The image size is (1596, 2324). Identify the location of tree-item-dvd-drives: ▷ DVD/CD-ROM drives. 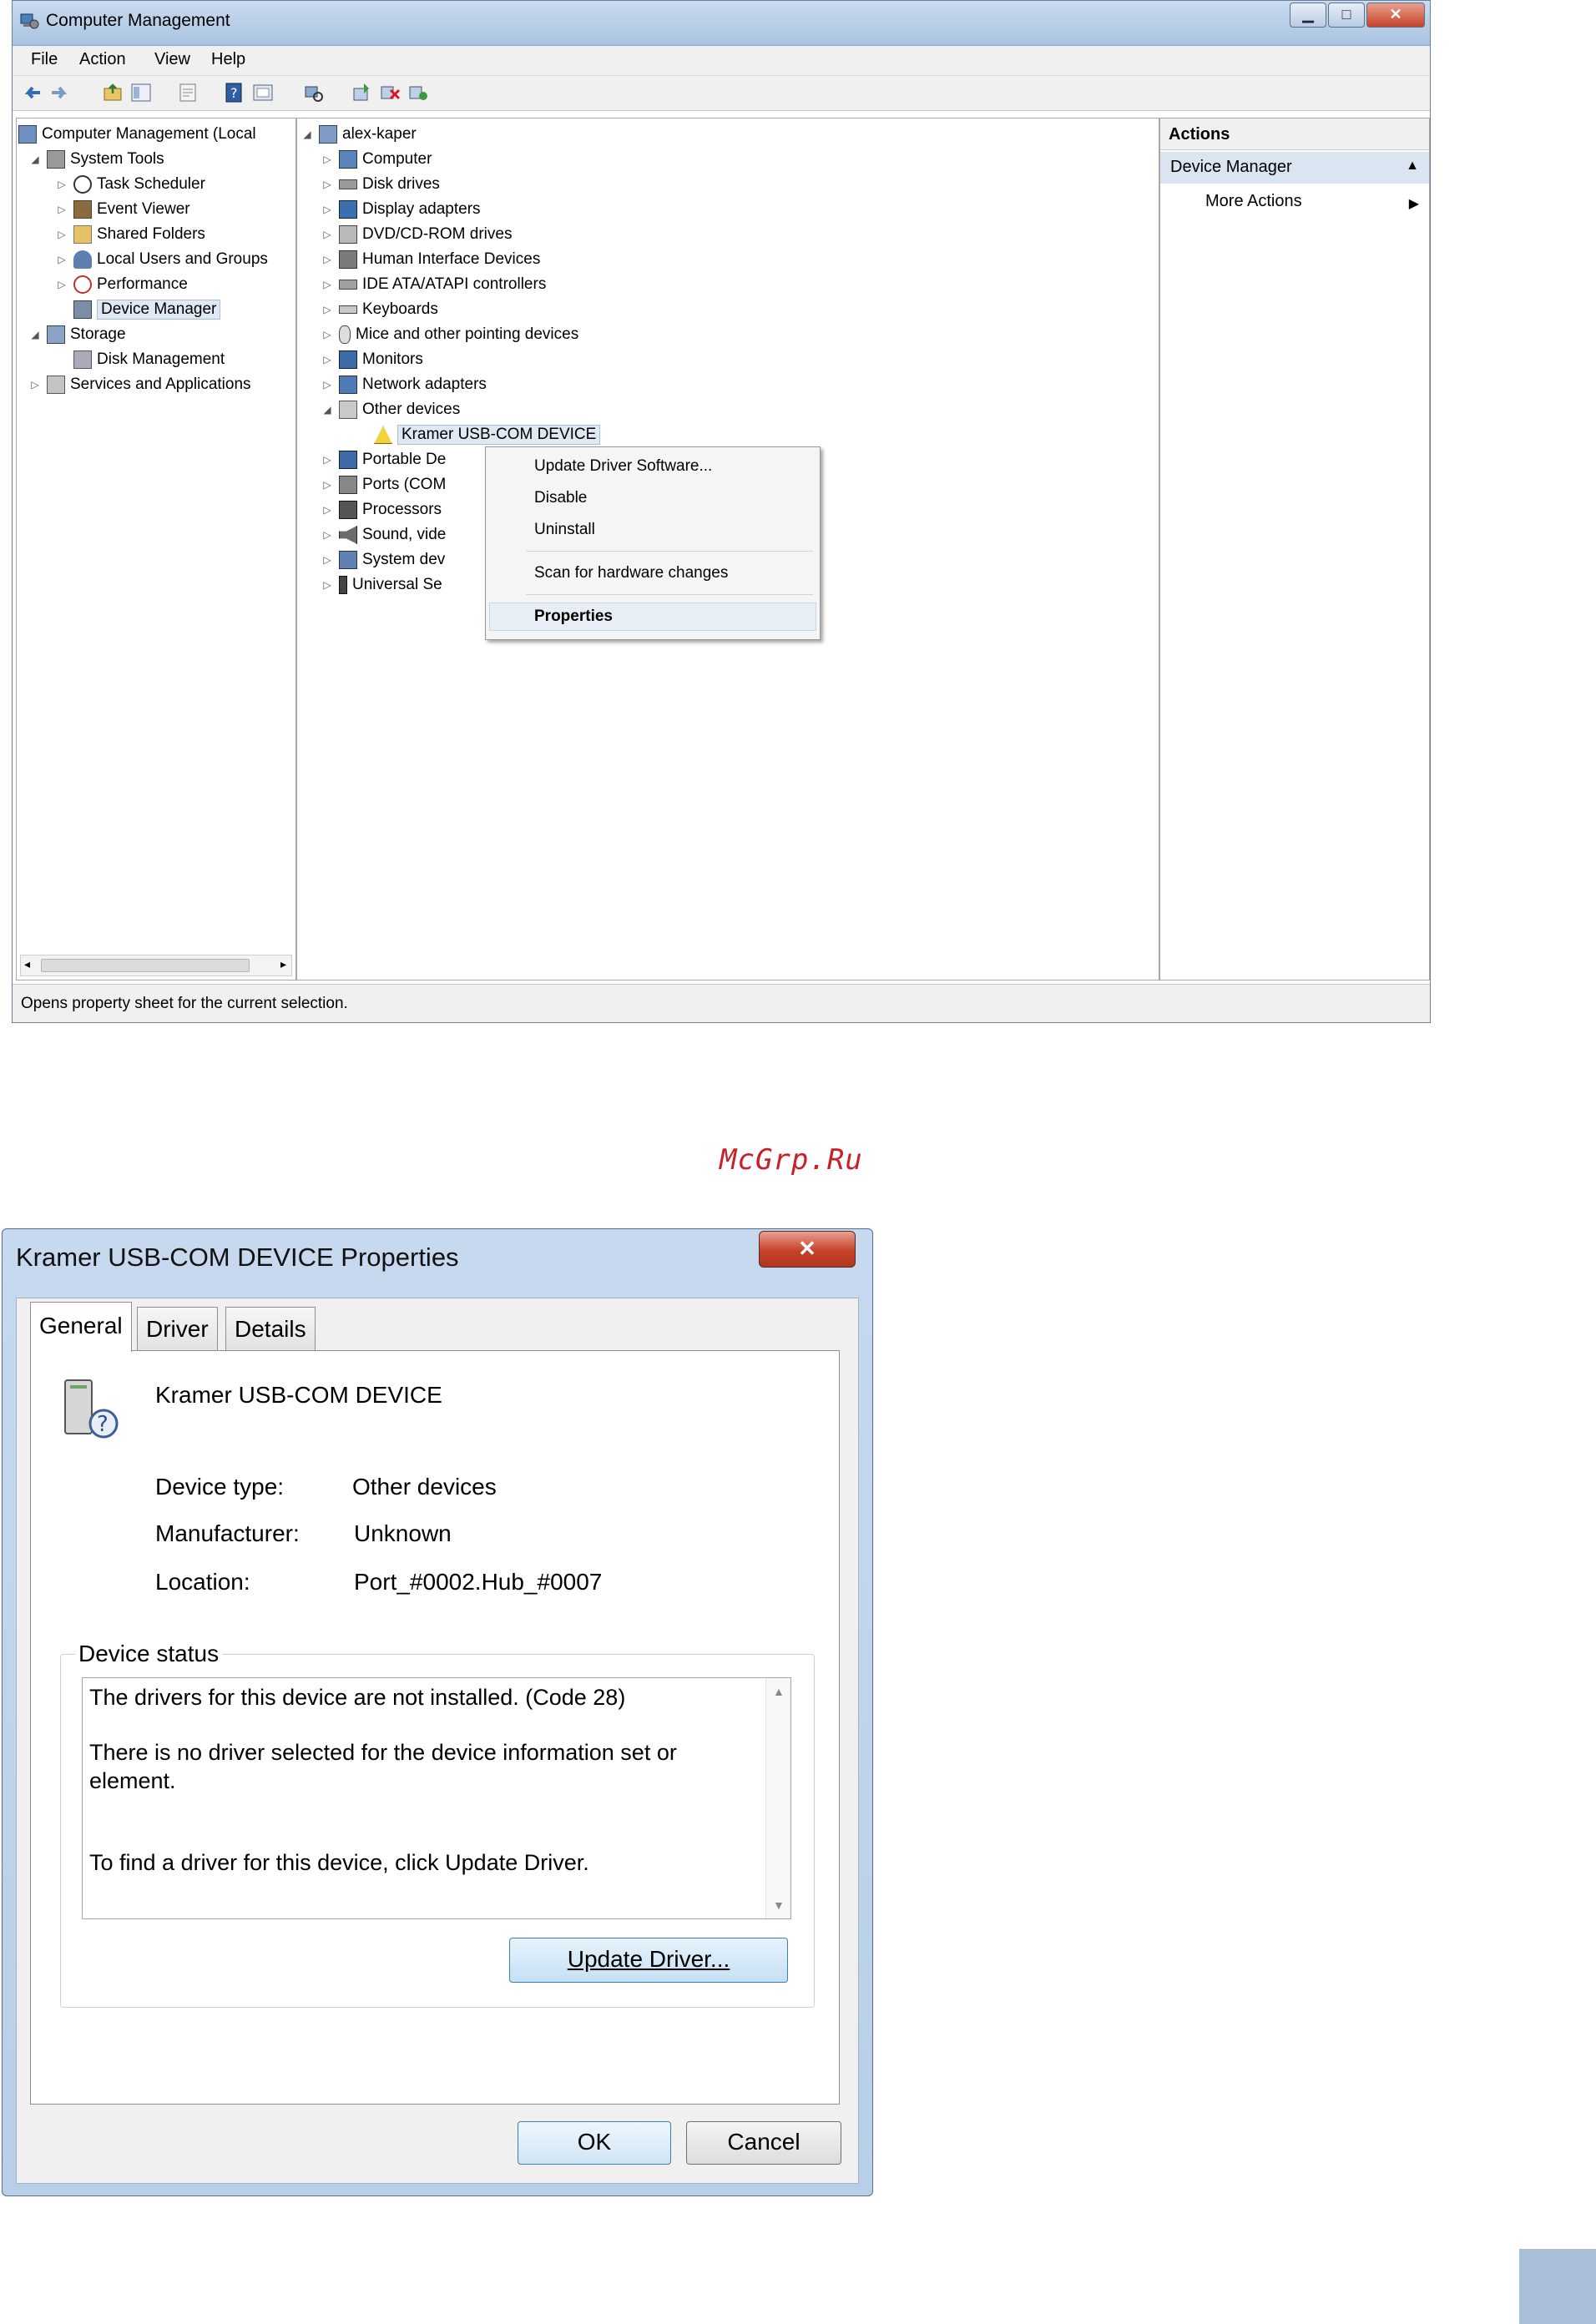
(416, 234).